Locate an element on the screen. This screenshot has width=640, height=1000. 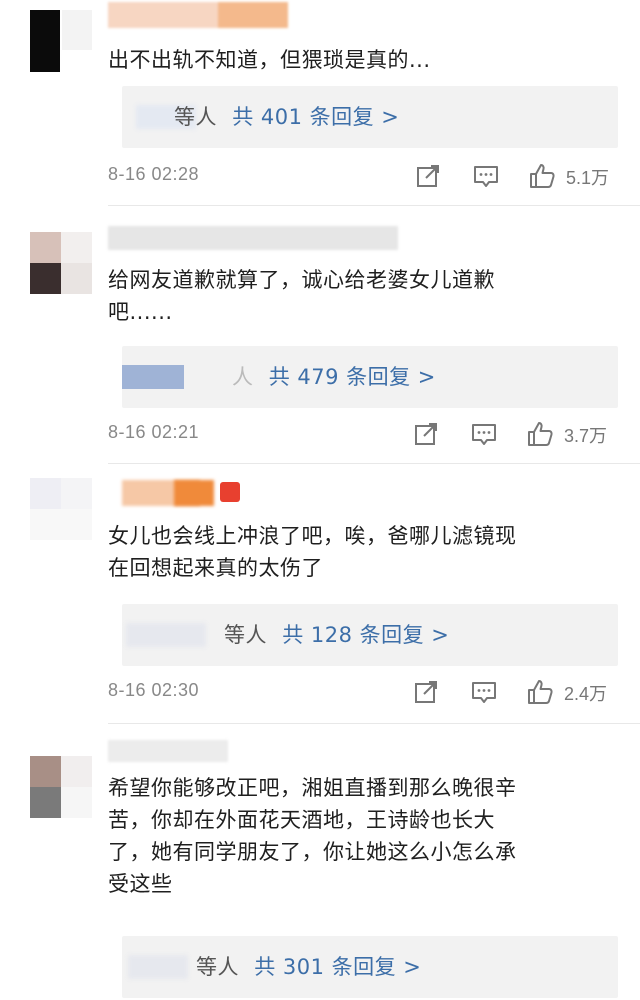
reply-preview: 人 共 479 条回复 > is located at coordinates (370, 377).